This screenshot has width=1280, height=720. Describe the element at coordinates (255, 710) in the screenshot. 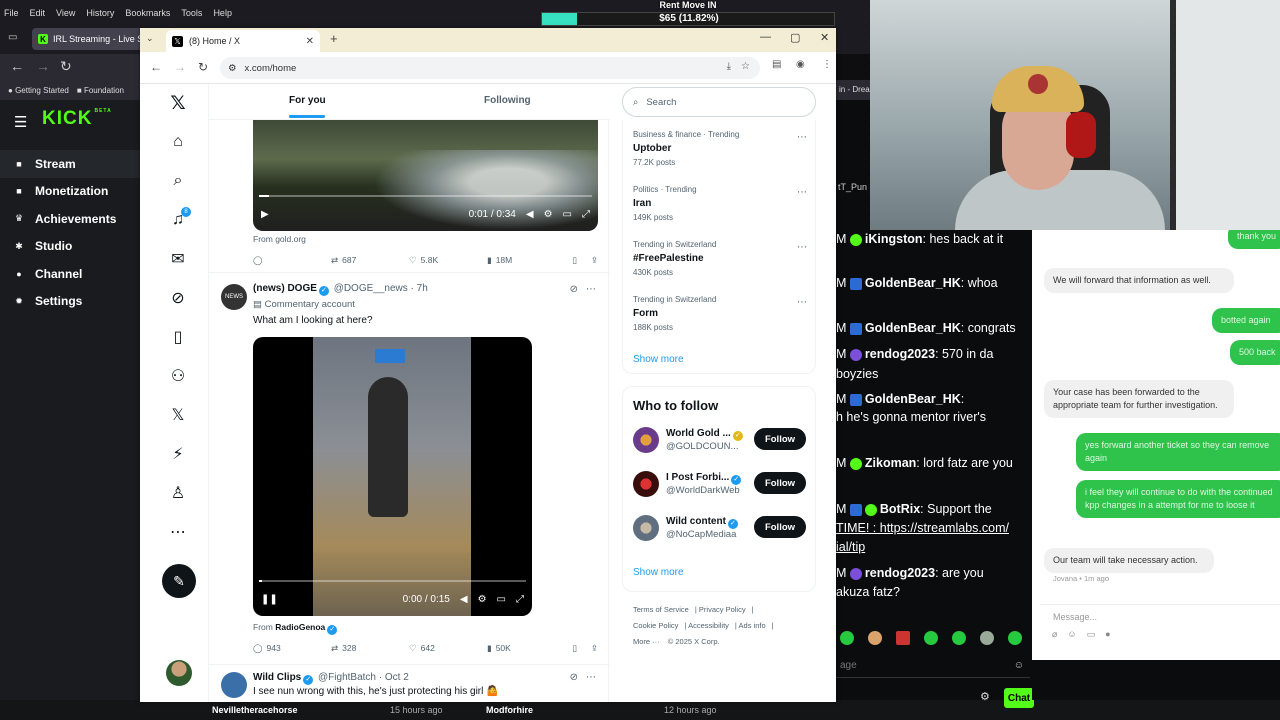

I see `bottom-user-1: Nevilletheracehorse` at that location.